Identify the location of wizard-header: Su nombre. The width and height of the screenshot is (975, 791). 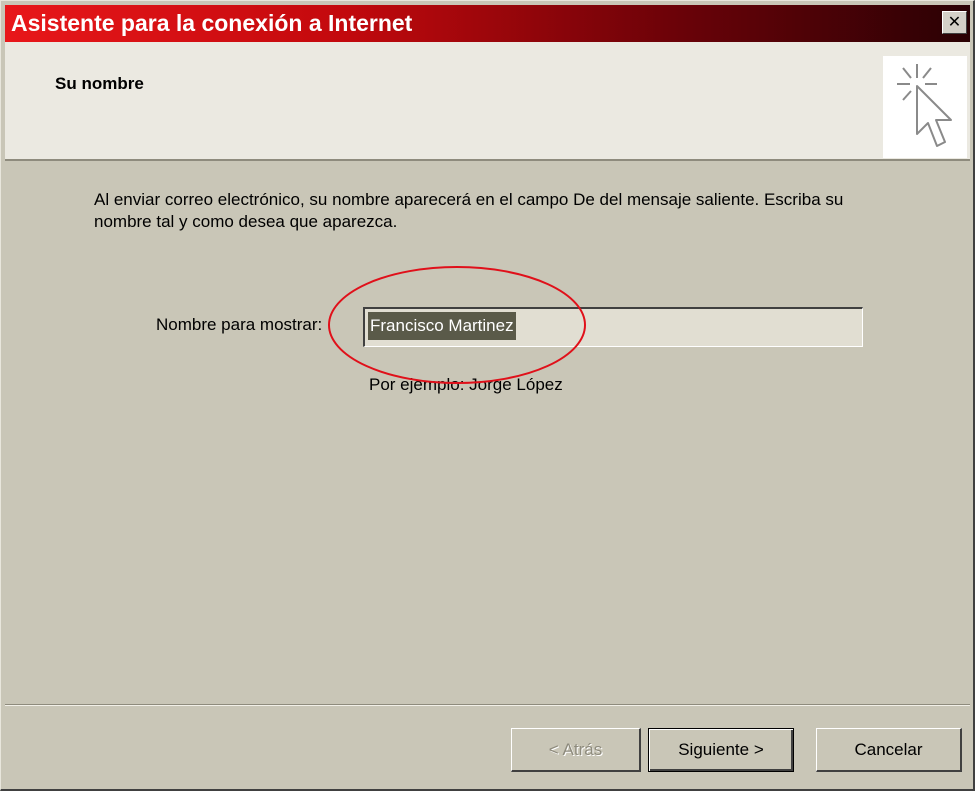
(487, 101).